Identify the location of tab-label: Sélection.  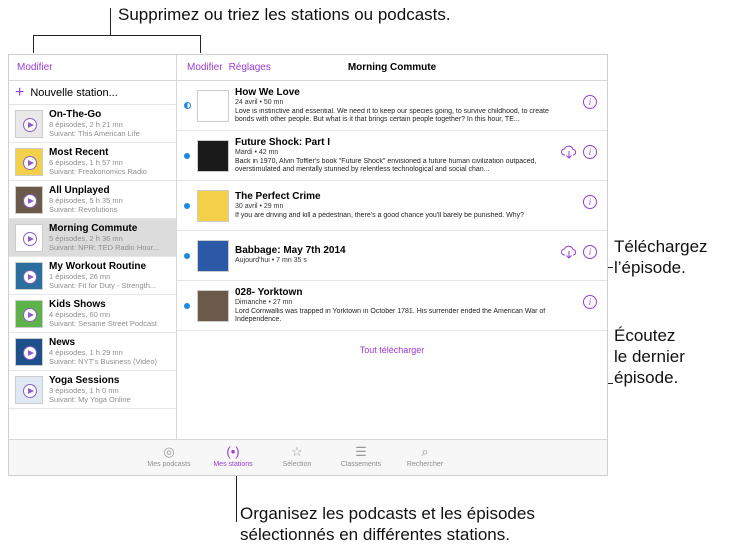
(297, 464).